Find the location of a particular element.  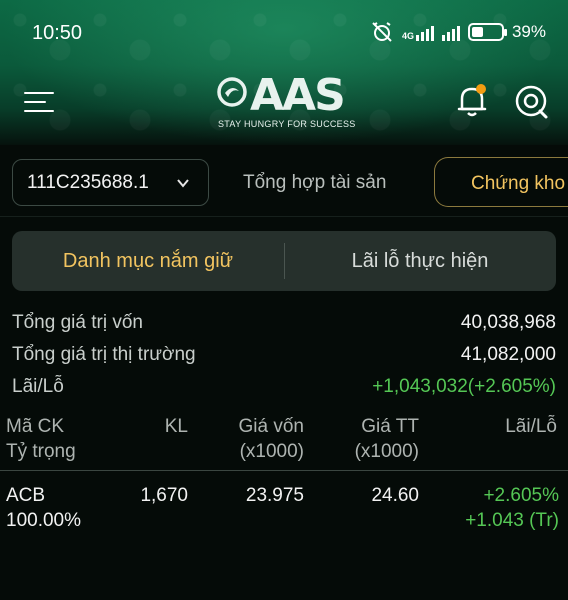

battery-fill is located at coordinates (477, 32).